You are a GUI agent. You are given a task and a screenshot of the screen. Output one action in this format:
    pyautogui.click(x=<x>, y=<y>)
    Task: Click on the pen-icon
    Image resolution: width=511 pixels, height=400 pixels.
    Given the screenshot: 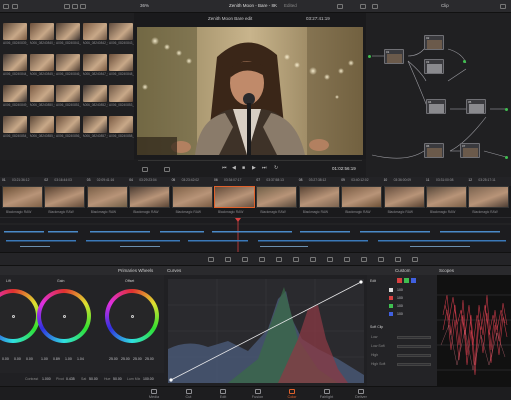 What is the action you would take?
    pyautogui.click(x=145, y=169)
    